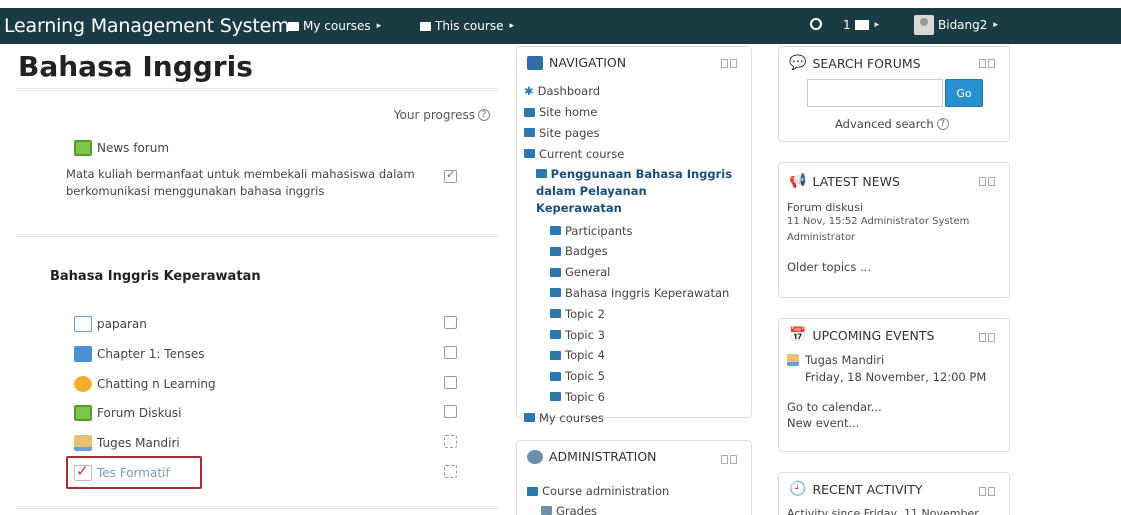  What do you see at coordinates (877, 25) in the screenshot?
I see `caret-right-icon: ▸` at bounding box center [877, 25].